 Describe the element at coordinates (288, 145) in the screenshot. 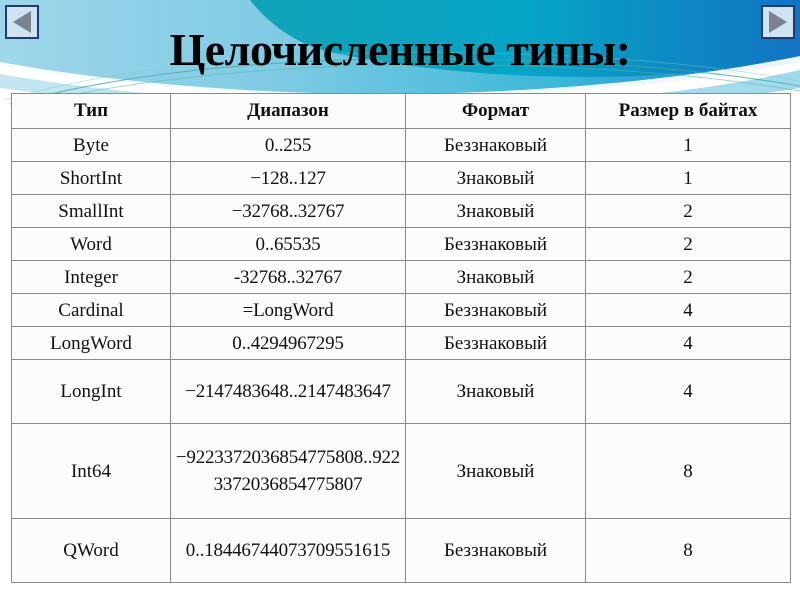

I see `cell-range: 0..255` at that location.